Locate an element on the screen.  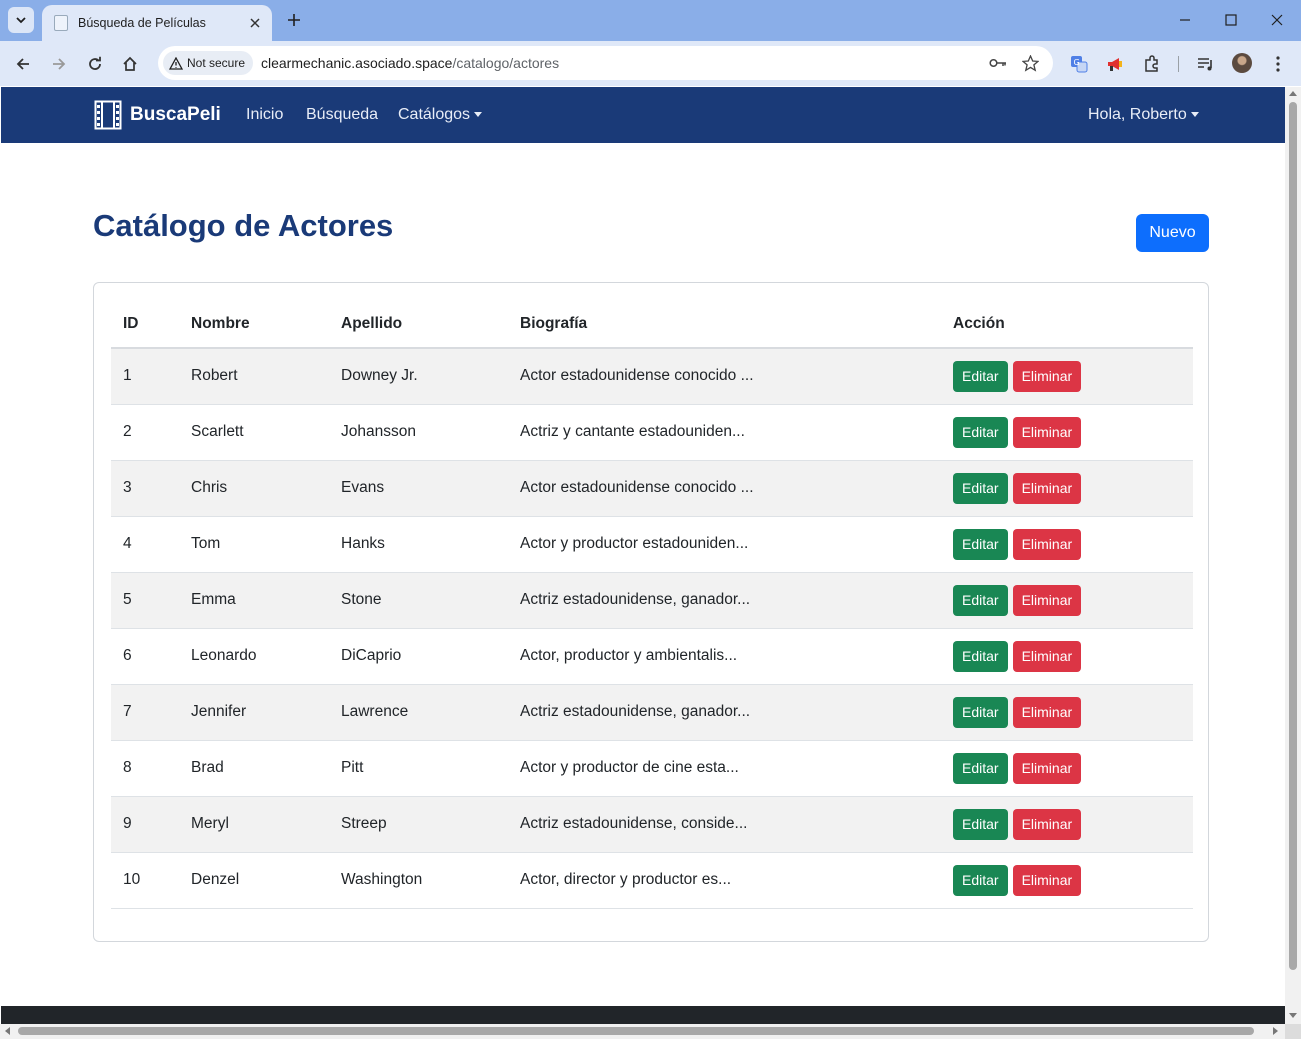
cell-apellido: Pitt is located at coordinates (418, 768).